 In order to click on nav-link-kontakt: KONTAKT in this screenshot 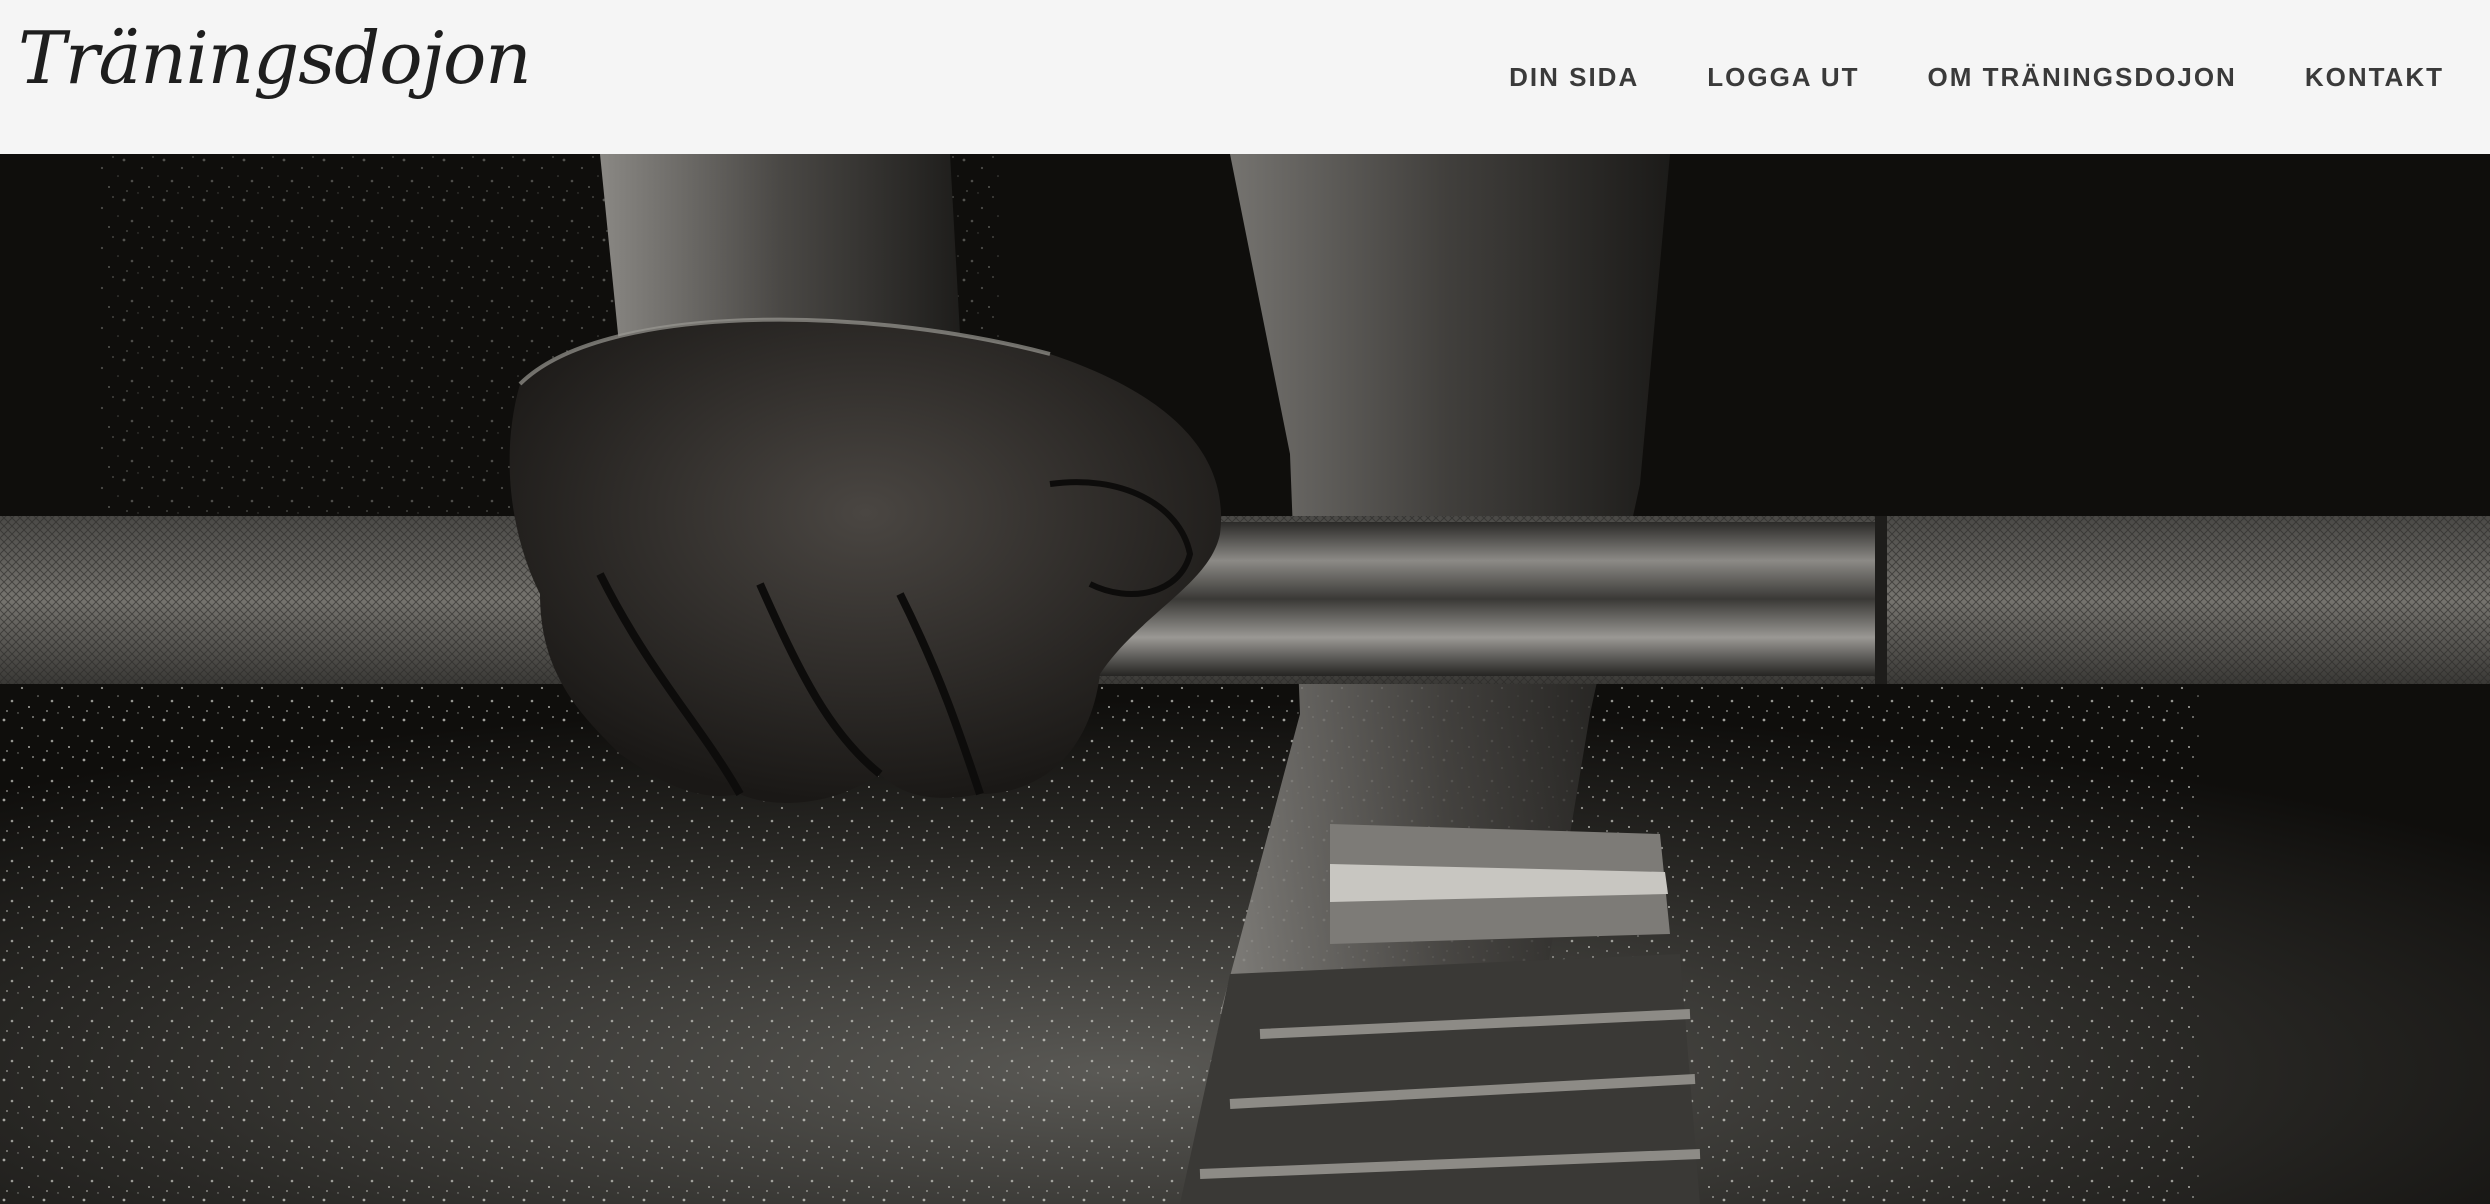, I will do `click(2374, 77)`.